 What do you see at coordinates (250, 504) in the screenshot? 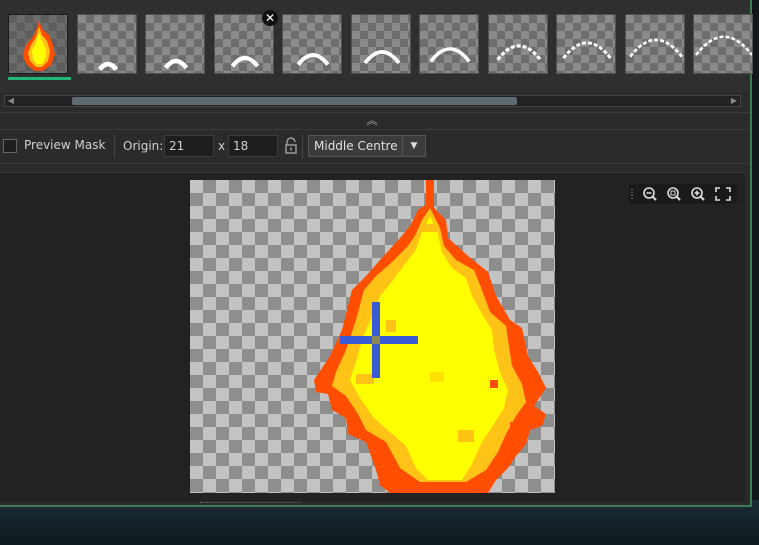
I see `resize-grip` at bounding box center [250, 504].